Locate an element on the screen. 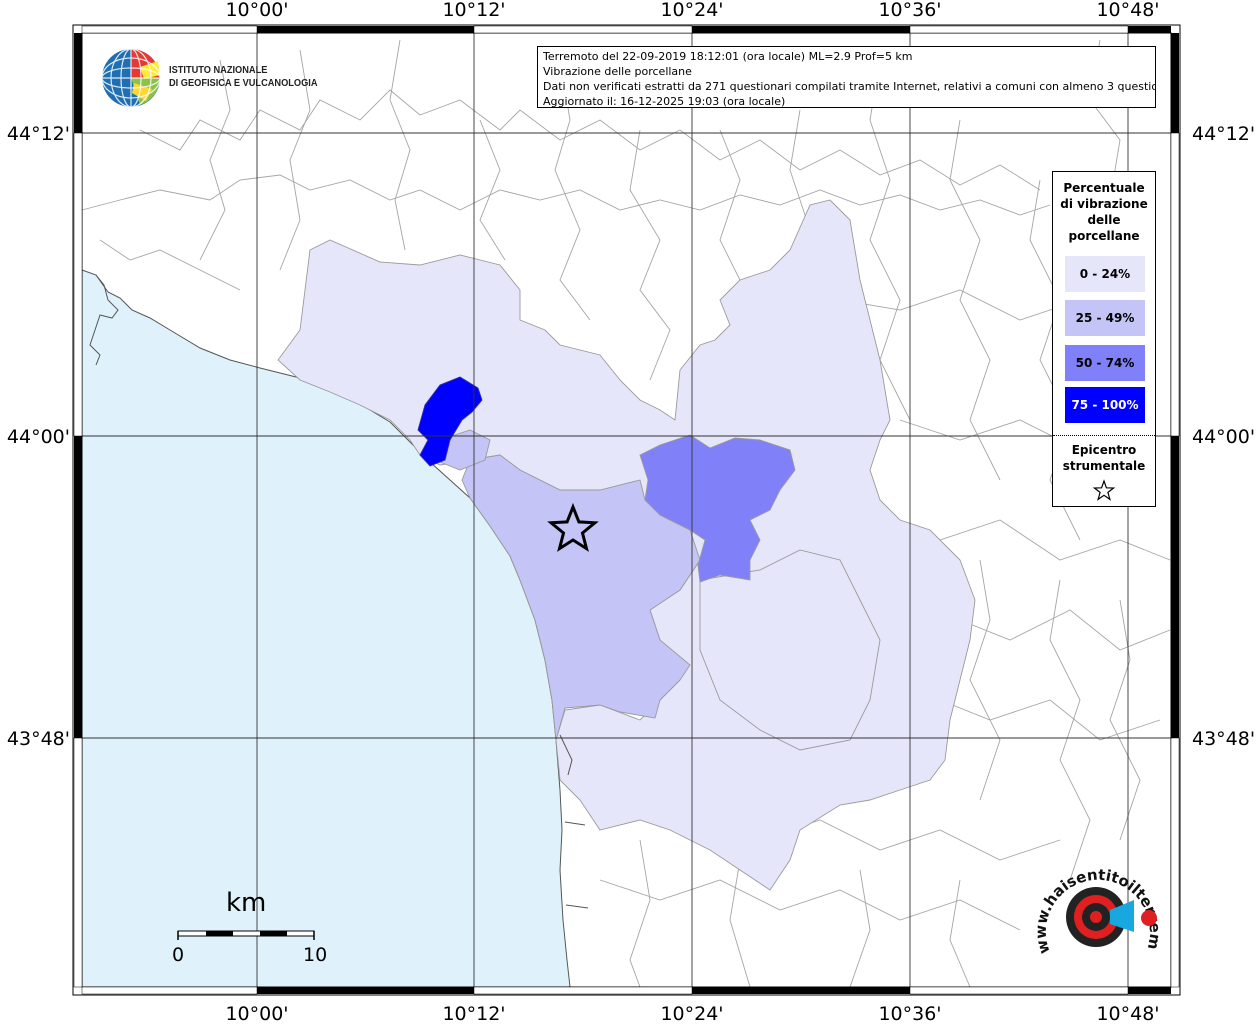 This screenshot has width=1256, height=1024. scale-min-label: 0 is located at coordinates (178, 955).